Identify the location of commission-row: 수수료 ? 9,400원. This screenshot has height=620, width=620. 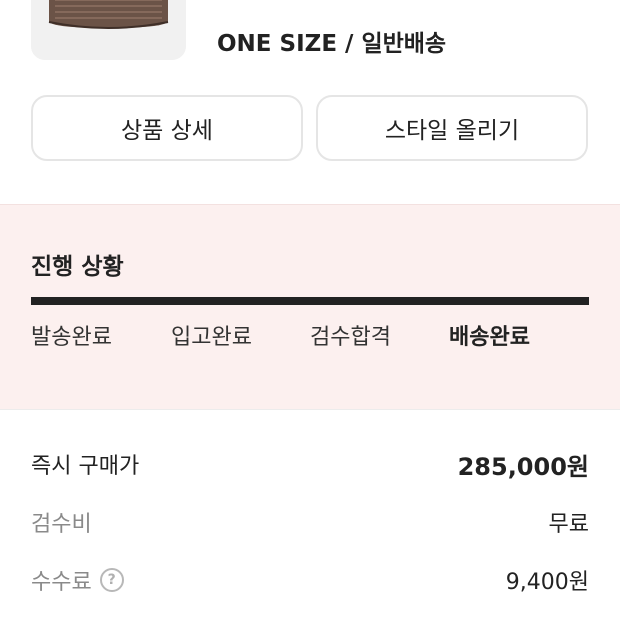
(310, 580).